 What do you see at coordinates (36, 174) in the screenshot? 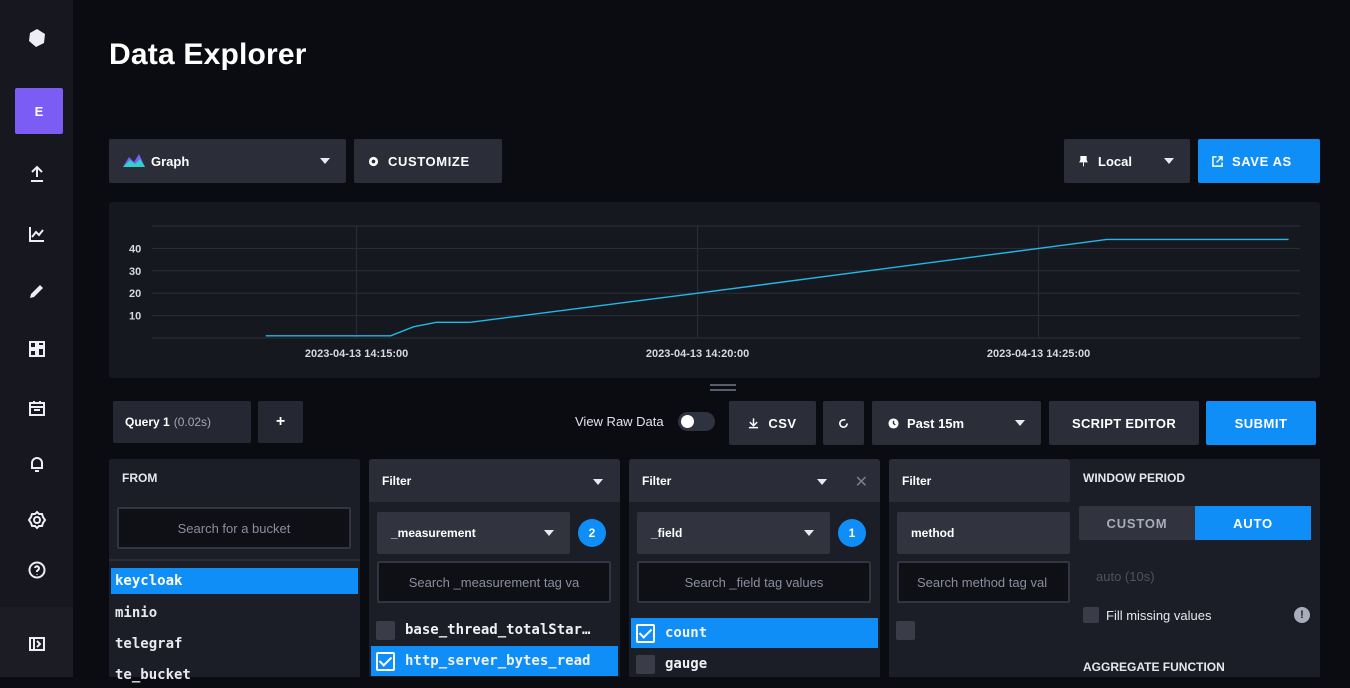
I see `upload-icon` at bounding box center [36, 174].